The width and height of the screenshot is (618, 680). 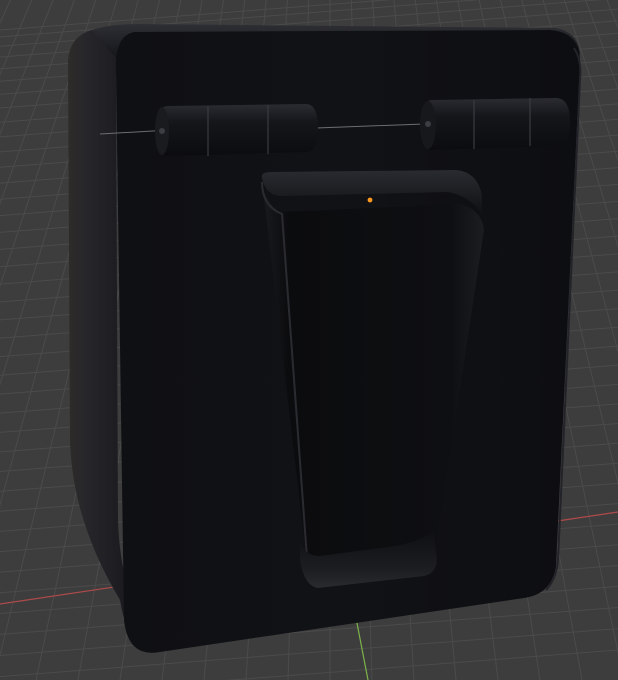 I want to click on left-hinge-body, so click(x=237, y=130).